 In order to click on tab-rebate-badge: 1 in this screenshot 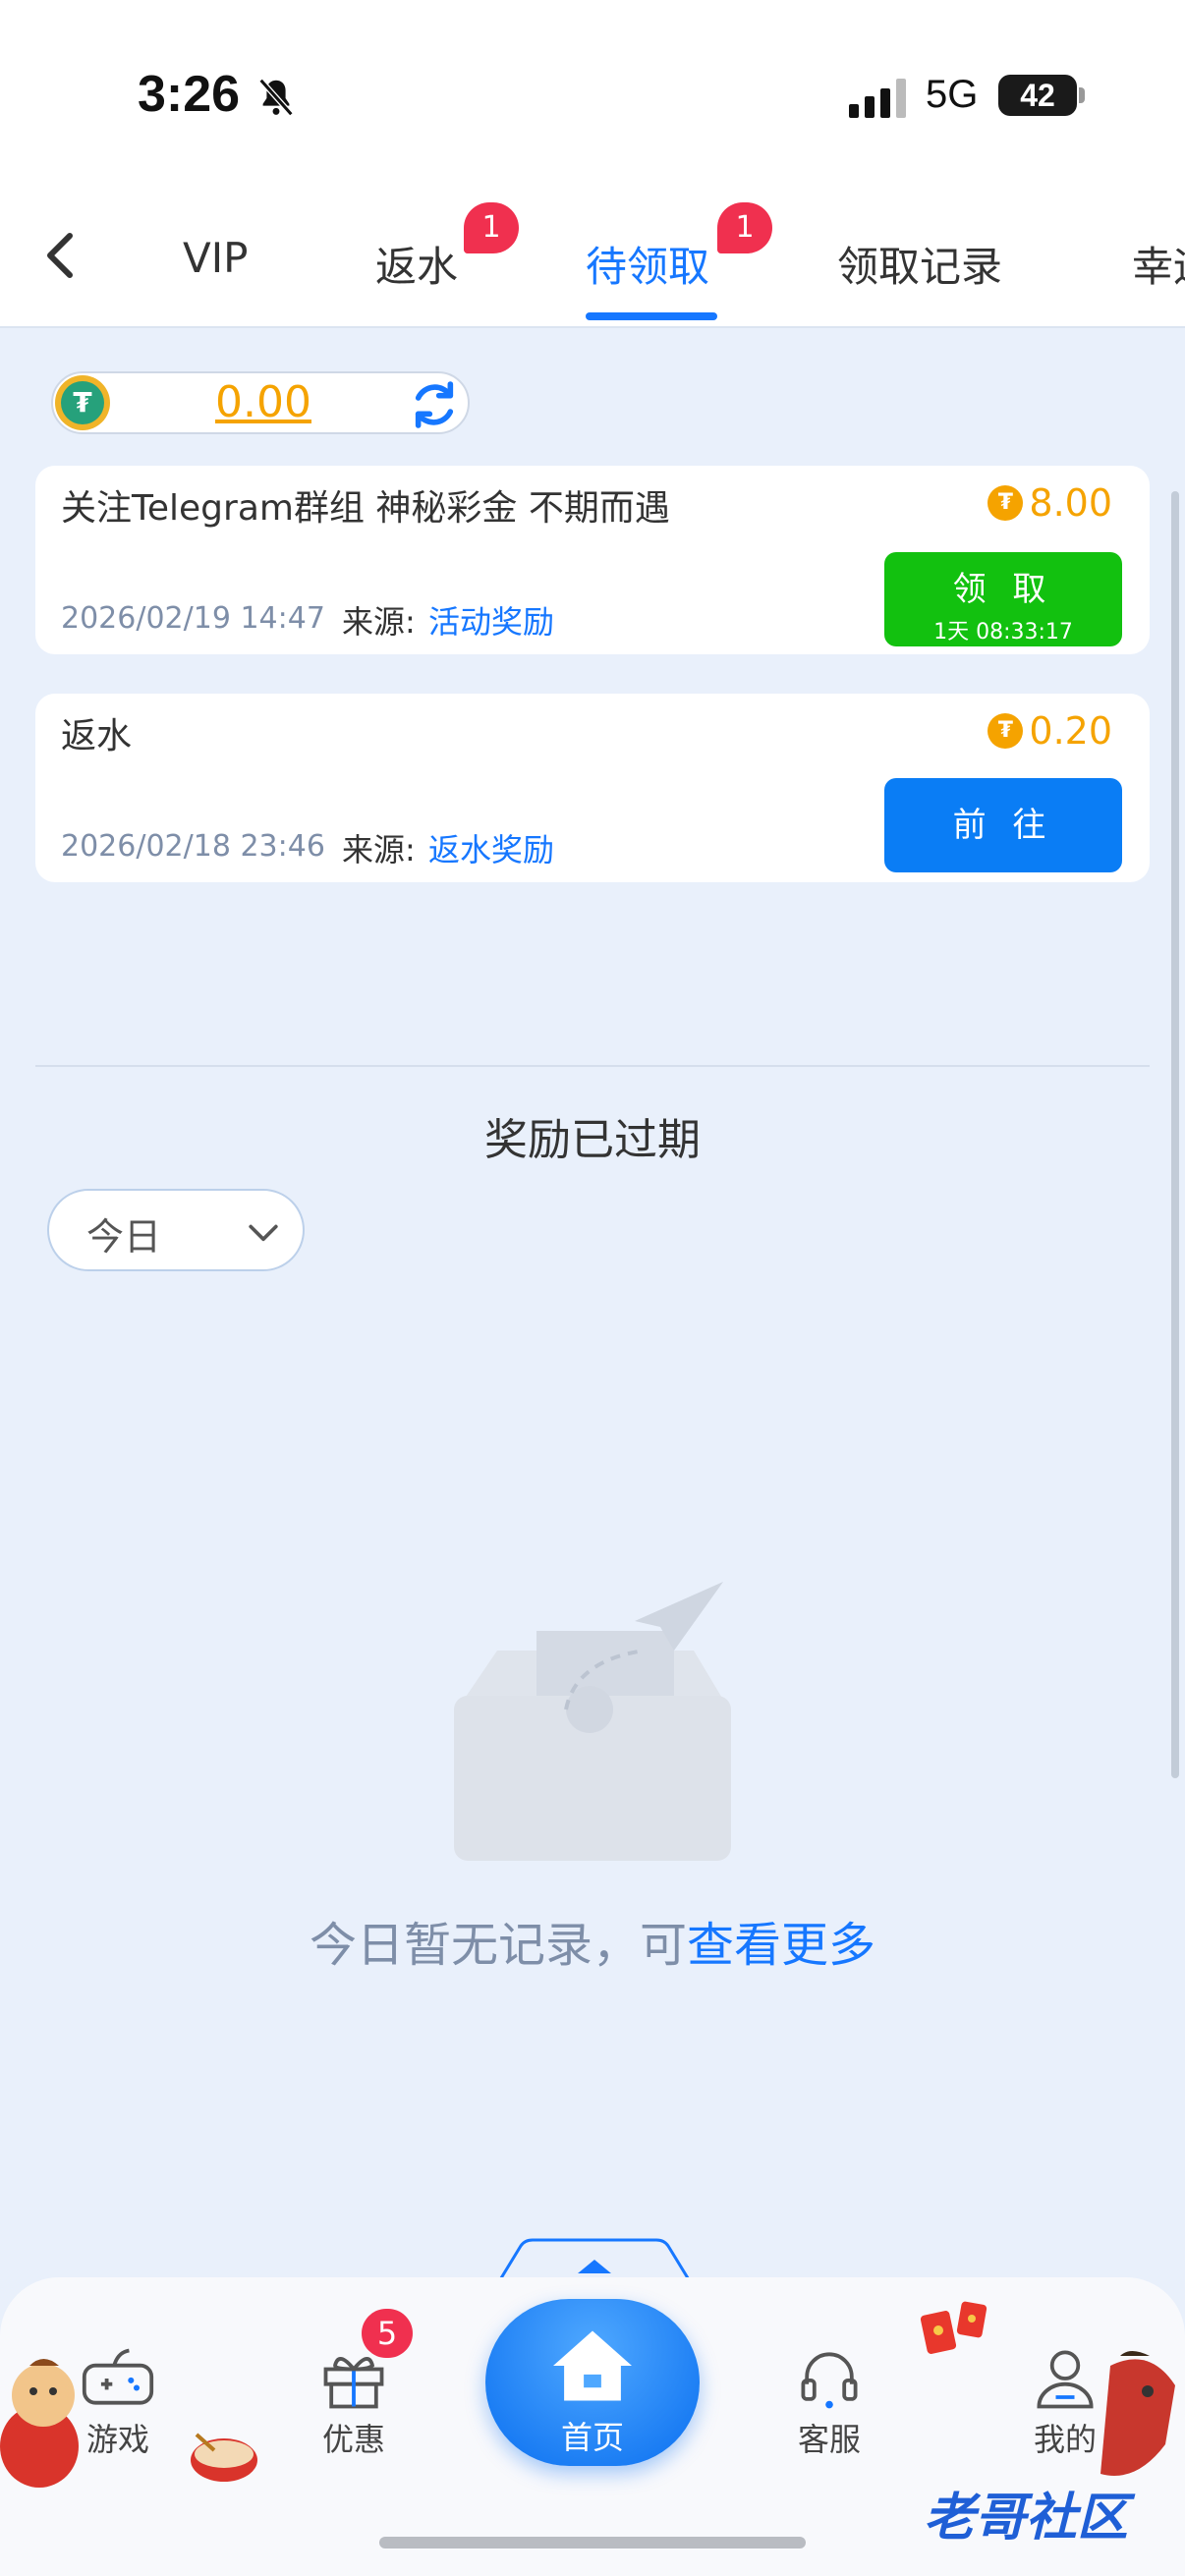, I will do `click(492, 227)`.